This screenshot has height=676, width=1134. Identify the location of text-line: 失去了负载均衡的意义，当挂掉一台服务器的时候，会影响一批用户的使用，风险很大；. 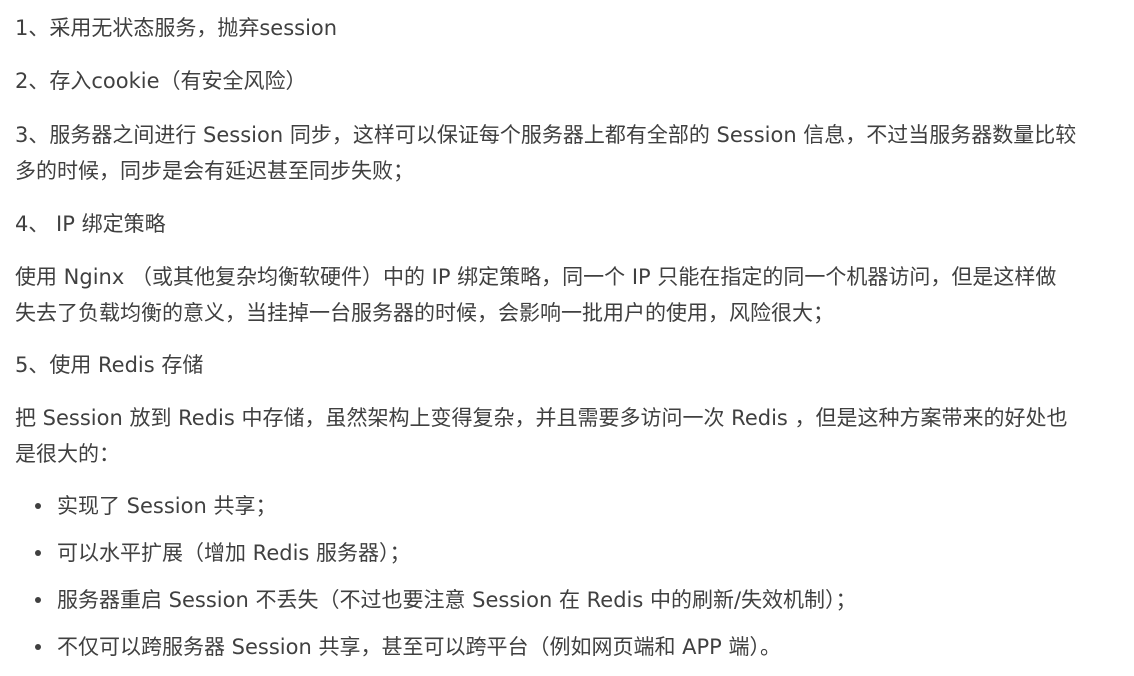
(424, 313).